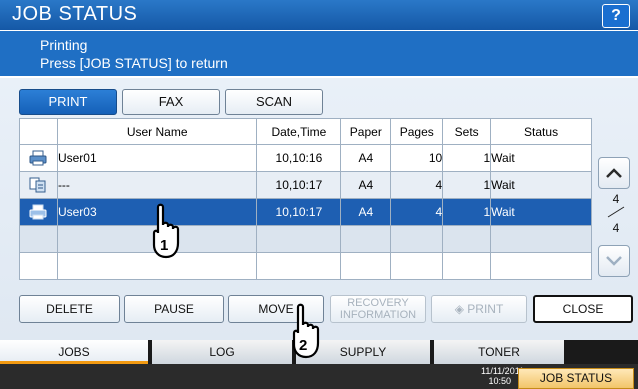 This screenshot has height=389, width=638. I want to click on table-row: --- 10,10:17 A4 4 1 Wait, so click(305, 185).